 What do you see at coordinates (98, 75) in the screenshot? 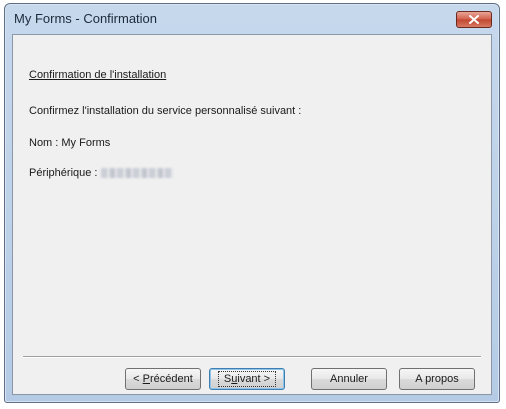
I see `section-heading: Confirmation de l'installation` at bounding box center [98, 75].